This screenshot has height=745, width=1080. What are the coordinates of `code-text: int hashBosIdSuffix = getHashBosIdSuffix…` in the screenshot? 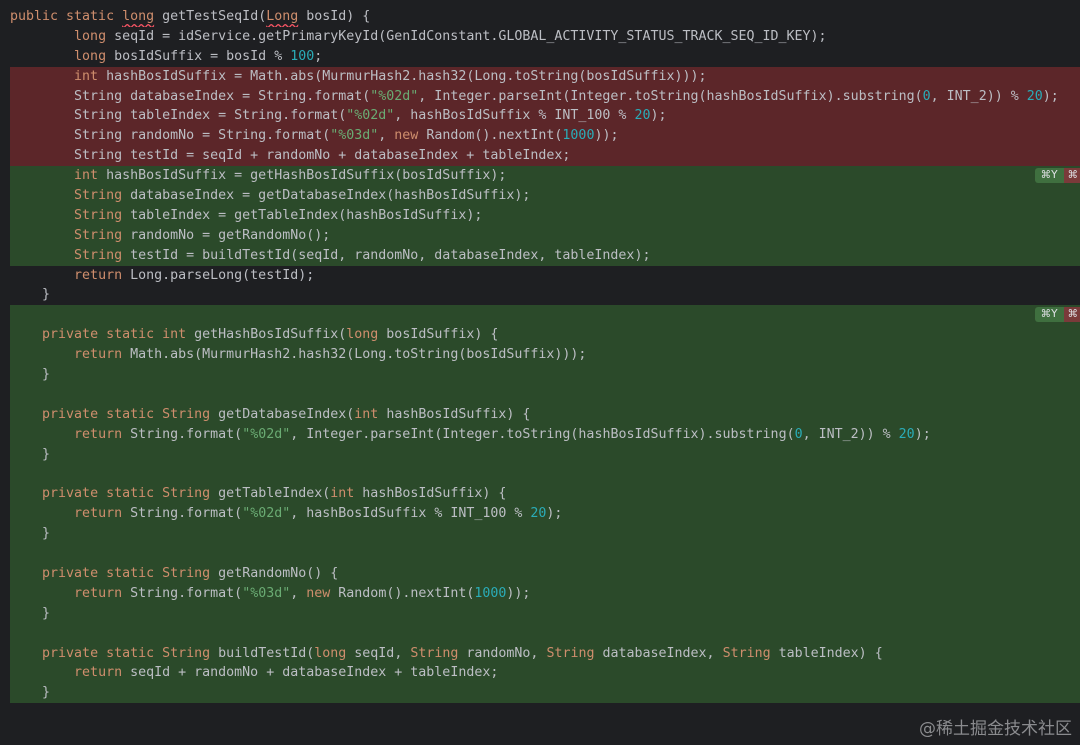 It's located at (290, 176).